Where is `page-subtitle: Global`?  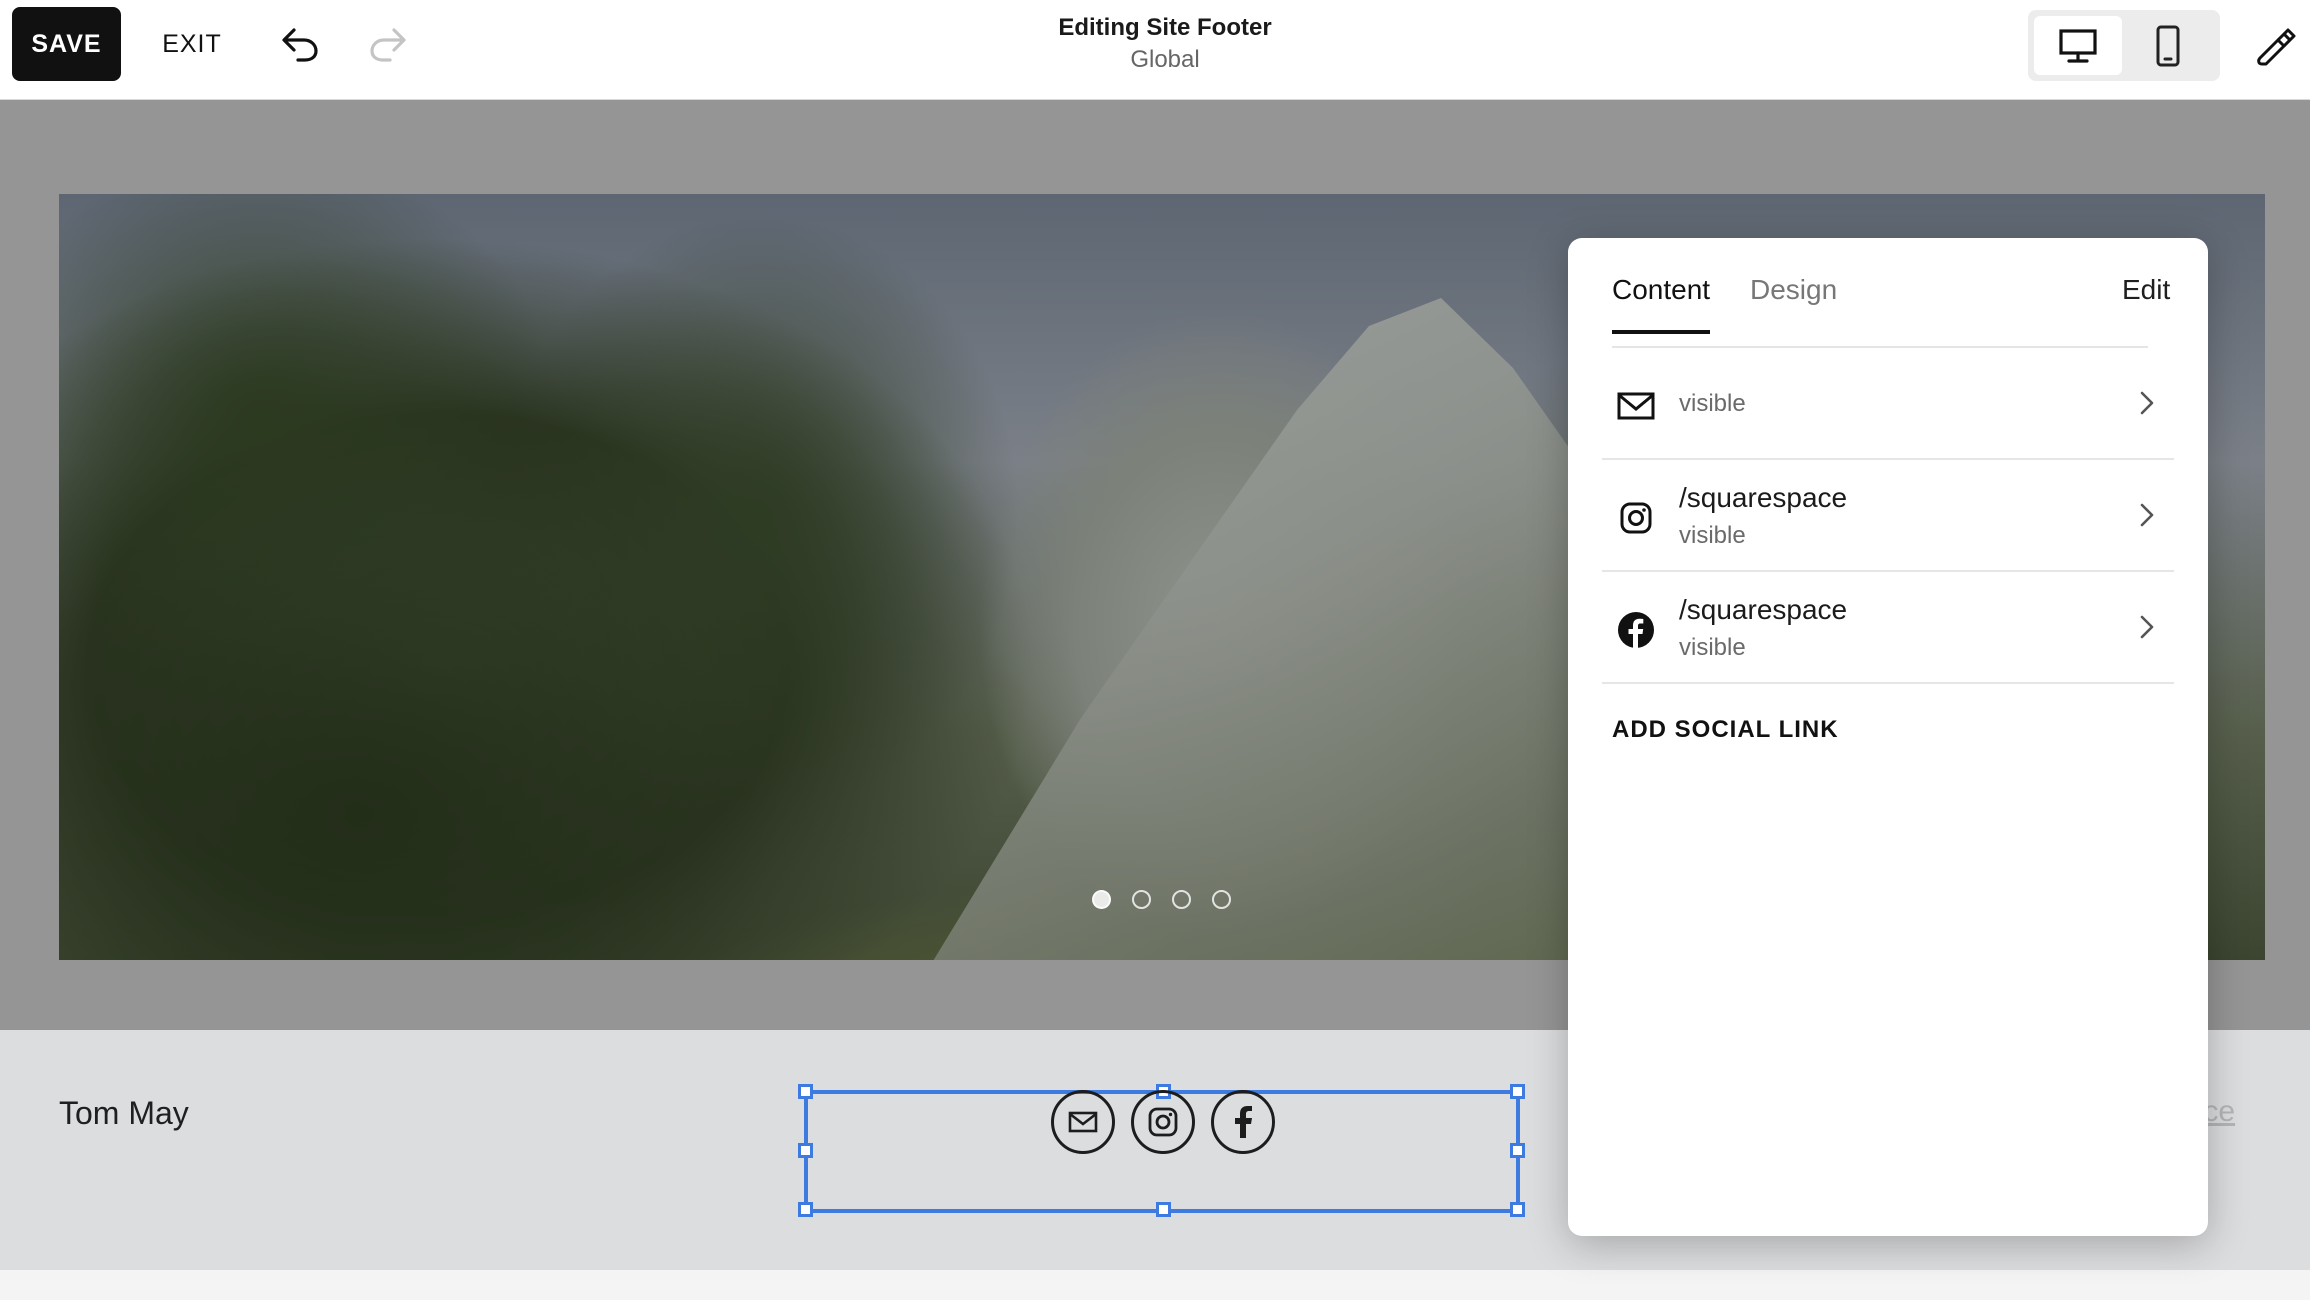 page-subtitle: Global is located at coordinates (1165, 59).